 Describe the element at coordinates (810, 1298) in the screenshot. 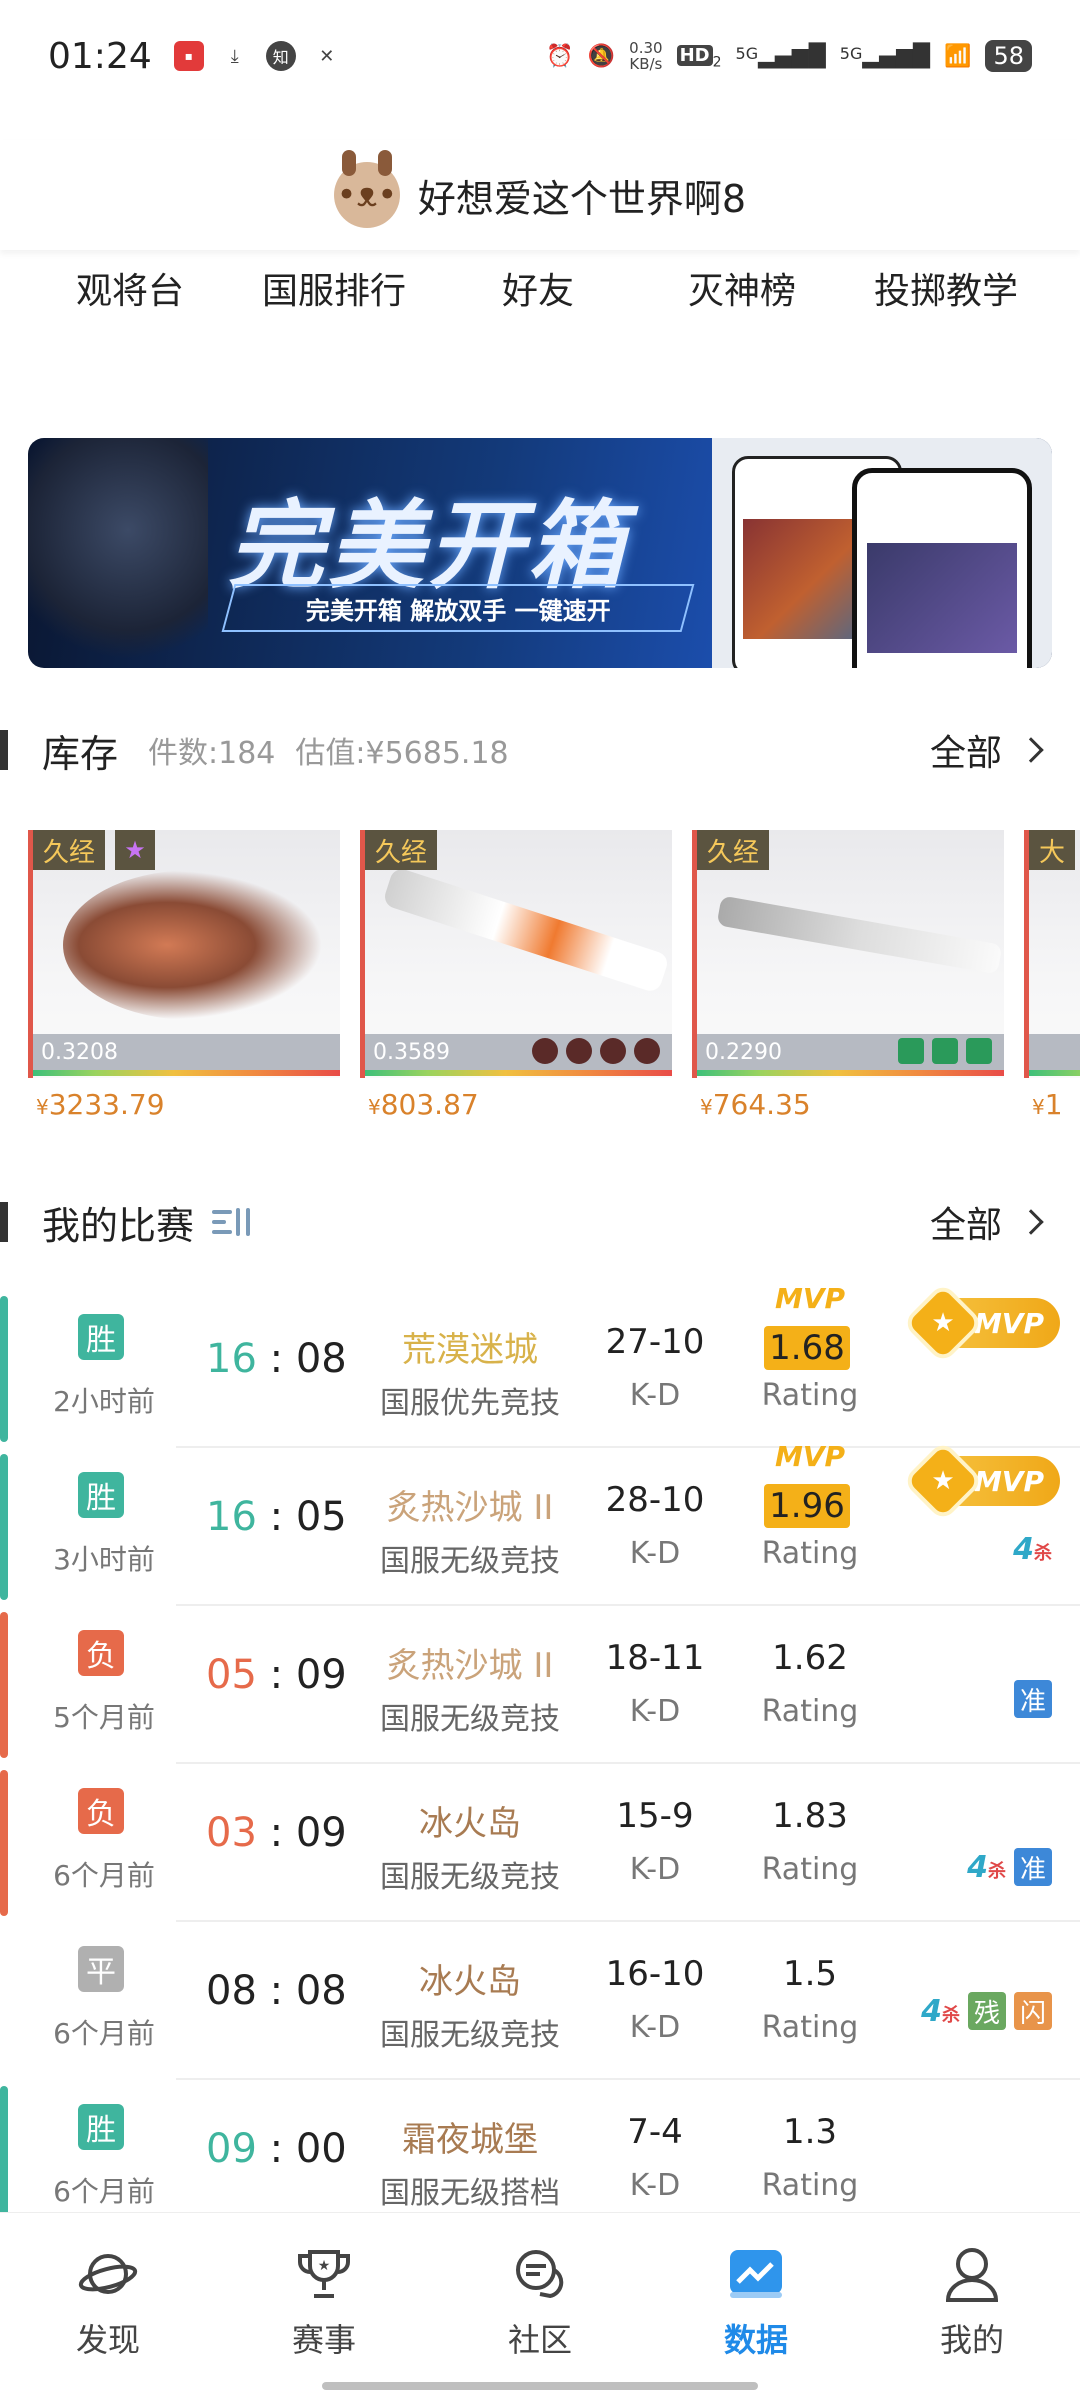

I see `mvp-label: MVP` at that location.